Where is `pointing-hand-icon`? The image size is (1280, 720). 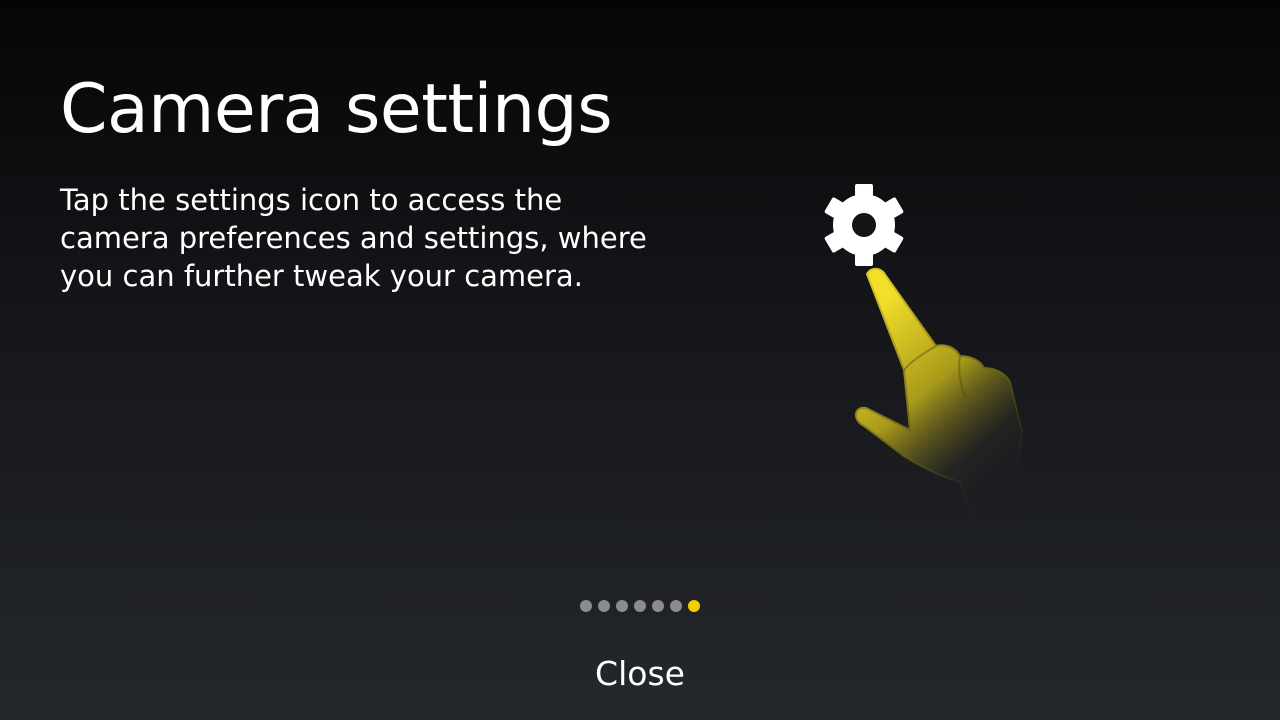
pointing-hand-icon is located at coordinates (950, 398).